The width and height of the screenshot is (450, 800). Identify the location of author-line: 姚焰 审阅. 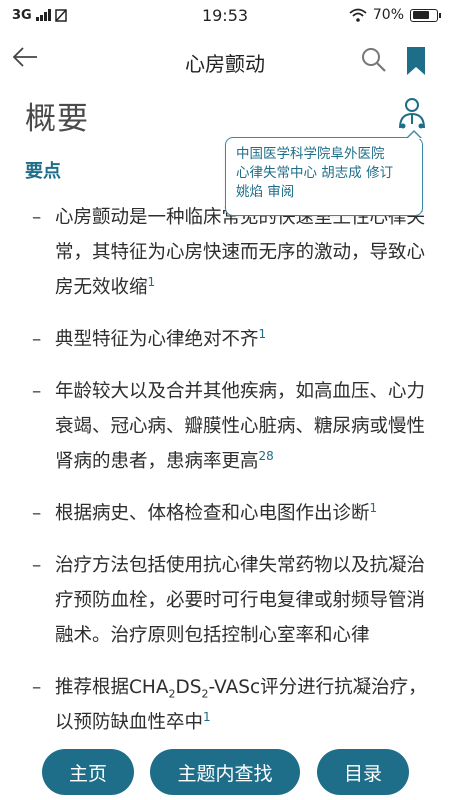
(265, 192).